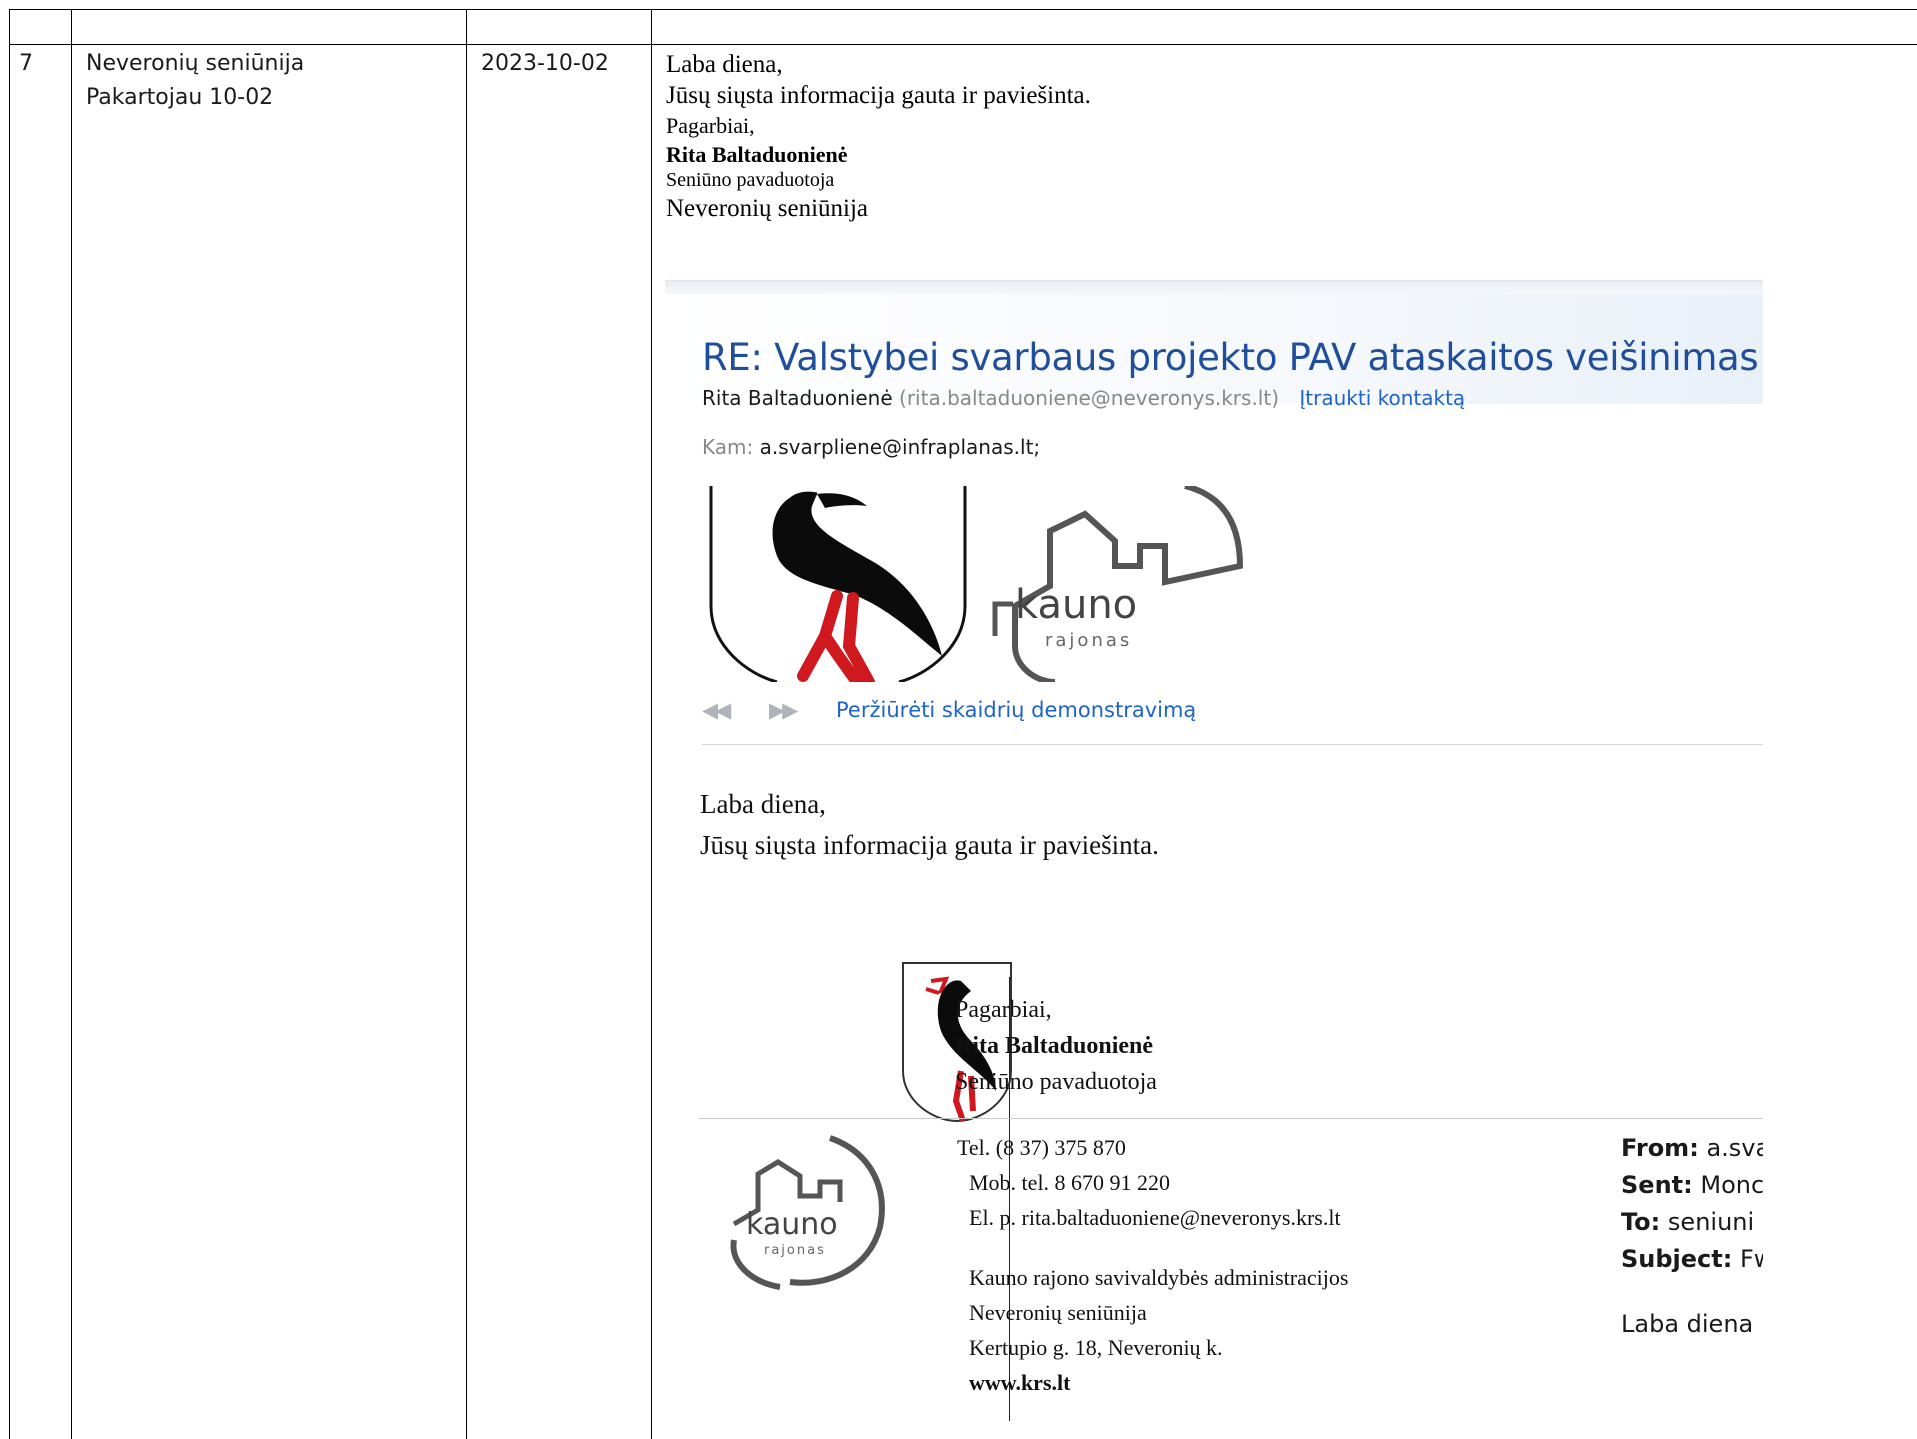 The height and width of the screenshot is (1439, 1917). I want to click on letter-regards: Pagarbiai,, so click(710, 125).